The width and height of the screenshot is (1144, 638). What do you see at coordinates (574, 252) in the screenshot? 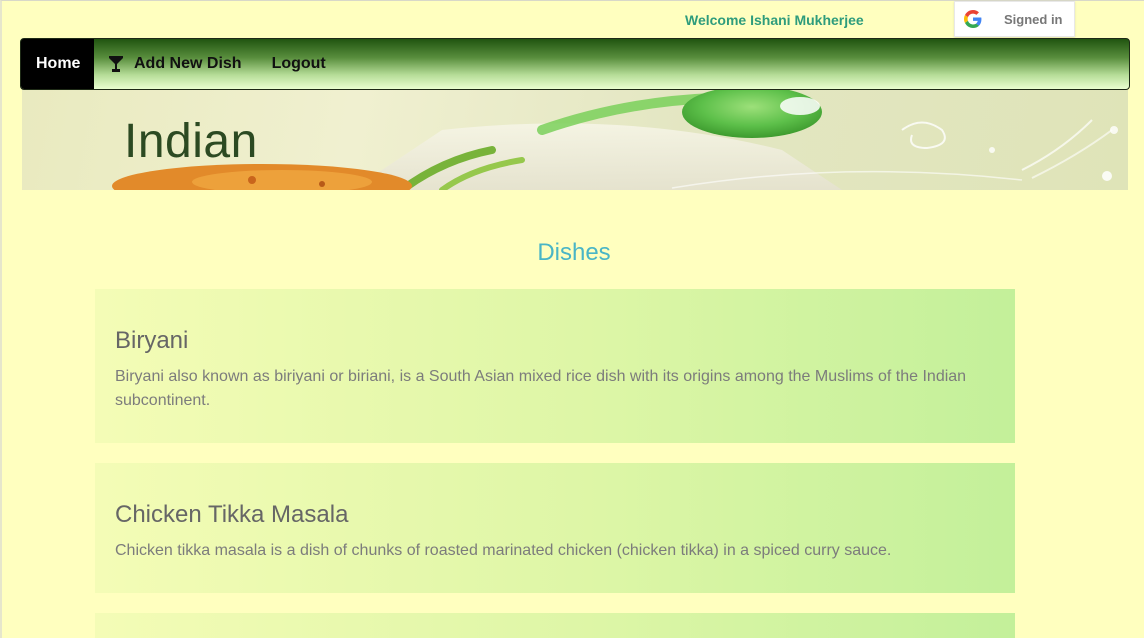
I see `section-title: Dishes` at bounding box center [574, 252].